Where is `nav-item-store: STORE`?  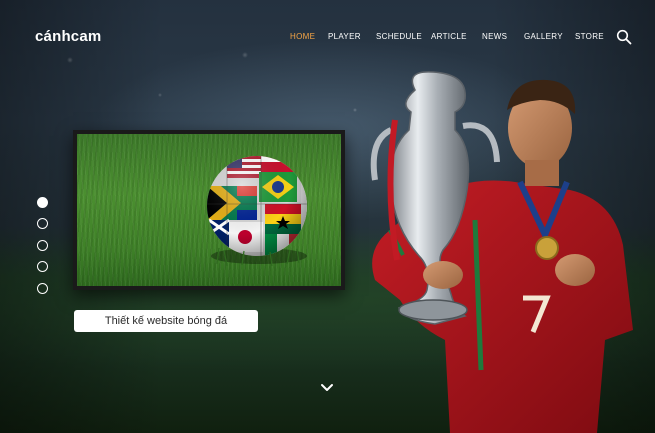
nav-item-store: STORE is located at coordinates (589, 36).